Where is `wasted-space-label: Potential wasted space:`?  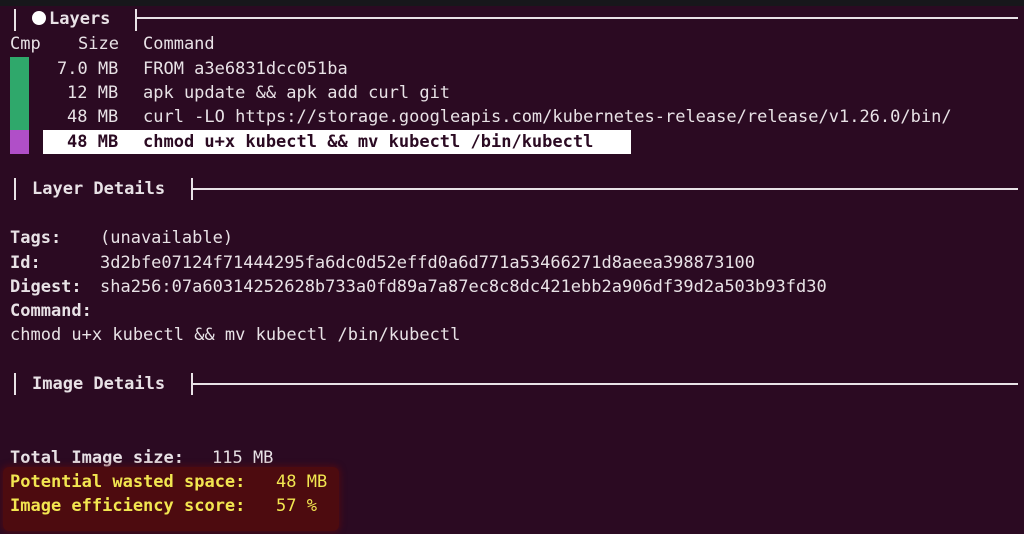 wasted-space-label: Potential wasted space: is located at coordinates (128, 482).